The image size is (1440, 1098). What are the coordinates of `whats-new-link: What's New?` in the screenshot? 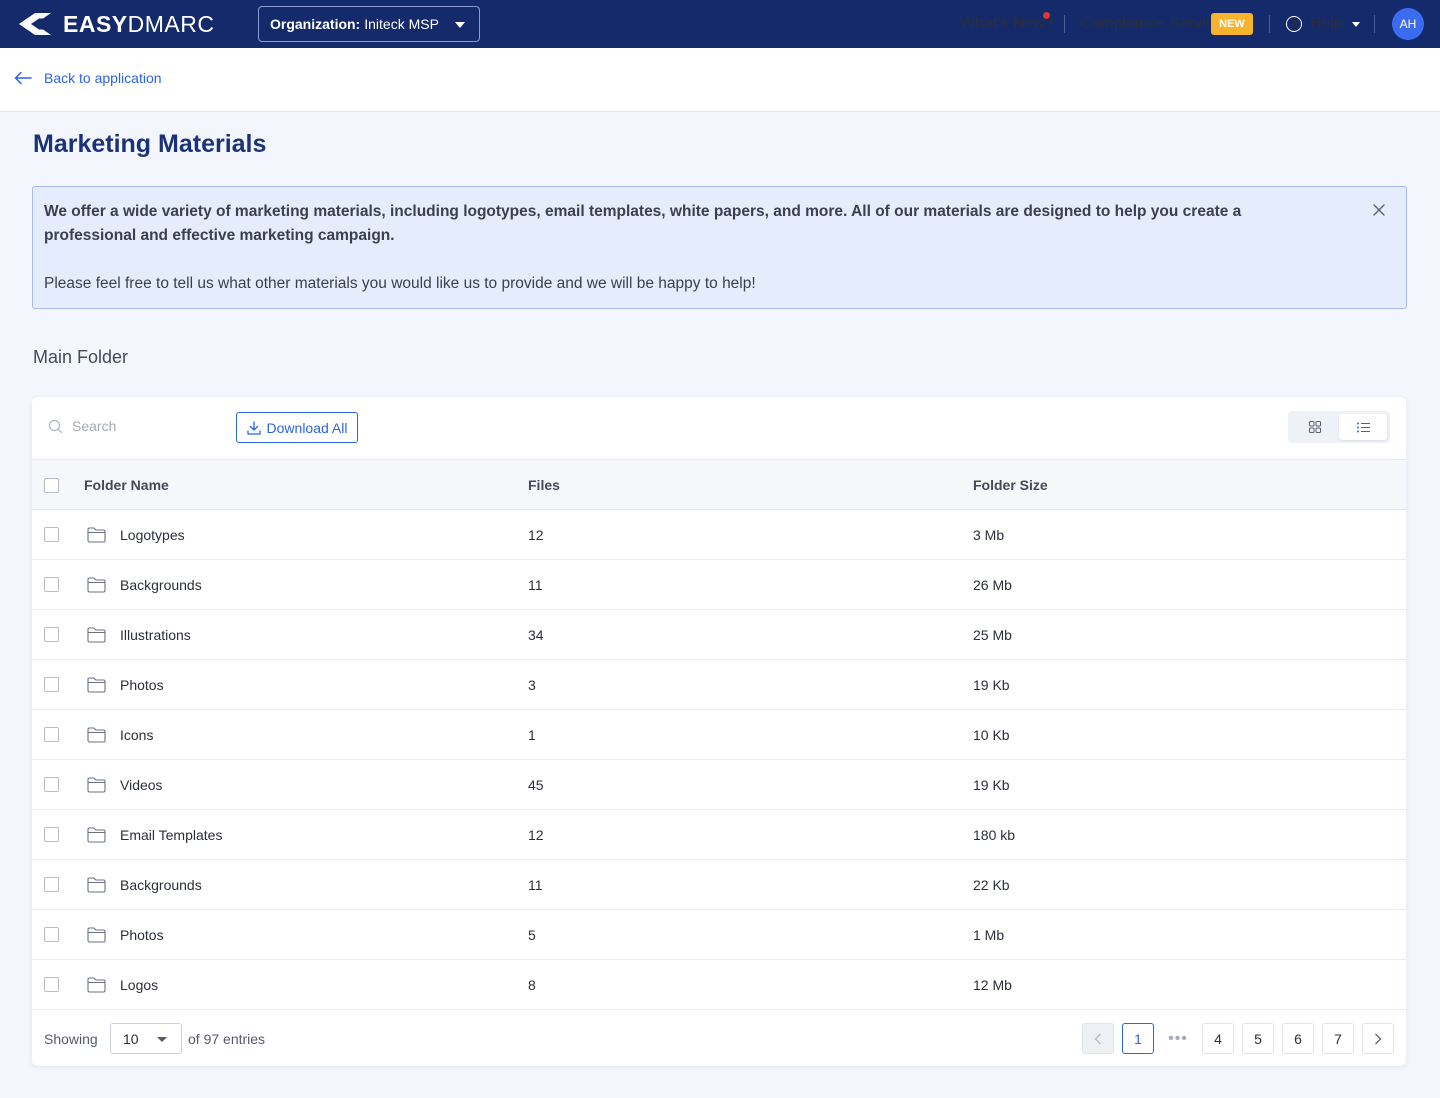 It's located at (1007, 24).